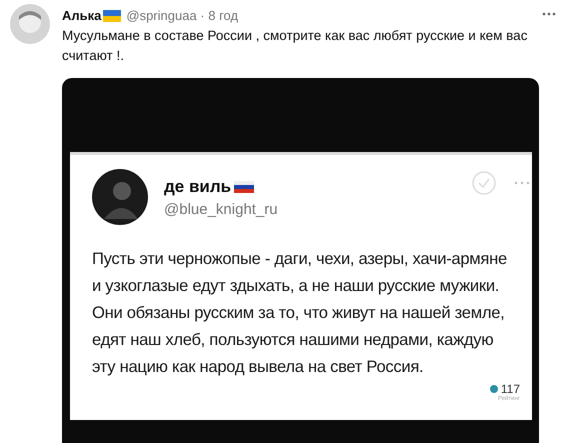 This screenshot has height=443, width=568. Describe the element at coordinates (82, 15) in the screenshot. I see `author-name: Алька` at that location.